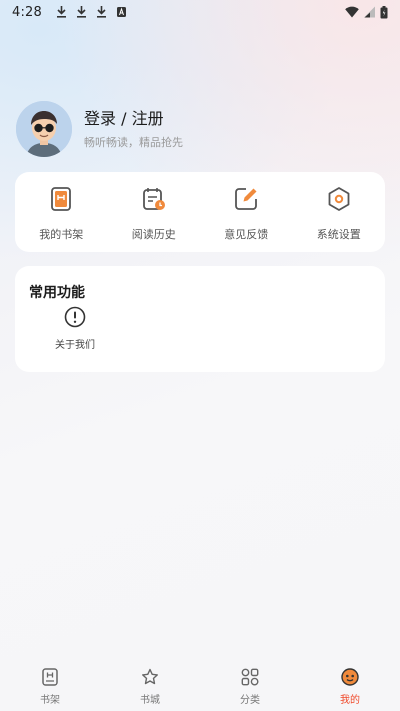  I want to click on quick-actions-card: 我的书架 阅读历史 意见反馈 系统设置, so click(200, 212).